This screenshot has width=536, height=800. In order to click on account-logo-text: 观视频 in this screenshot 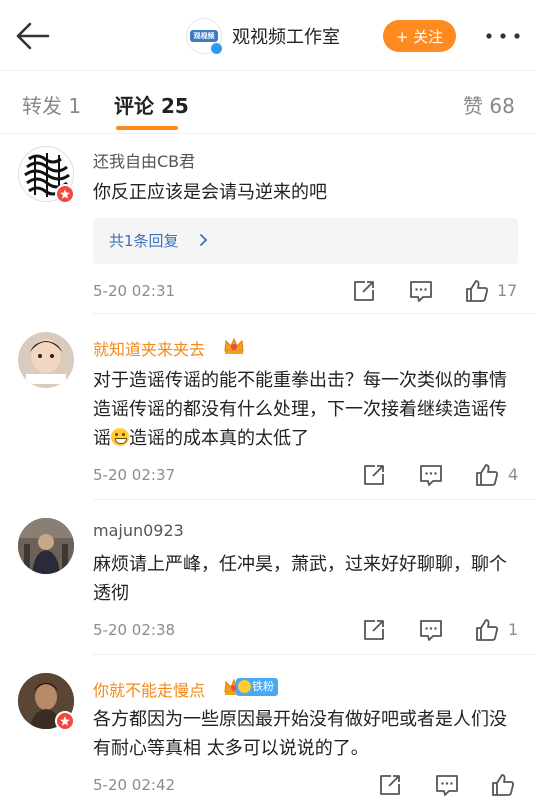, I will do `click(204, 36)`.